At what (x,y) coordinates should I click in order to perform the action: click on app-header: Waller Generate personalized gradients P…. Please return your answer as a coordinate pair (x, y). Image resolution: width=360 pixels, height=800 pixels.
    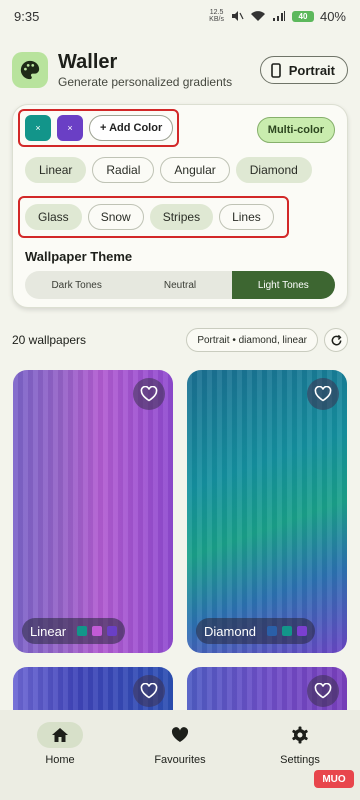
    Looking at the image, I should click on (180, 70).